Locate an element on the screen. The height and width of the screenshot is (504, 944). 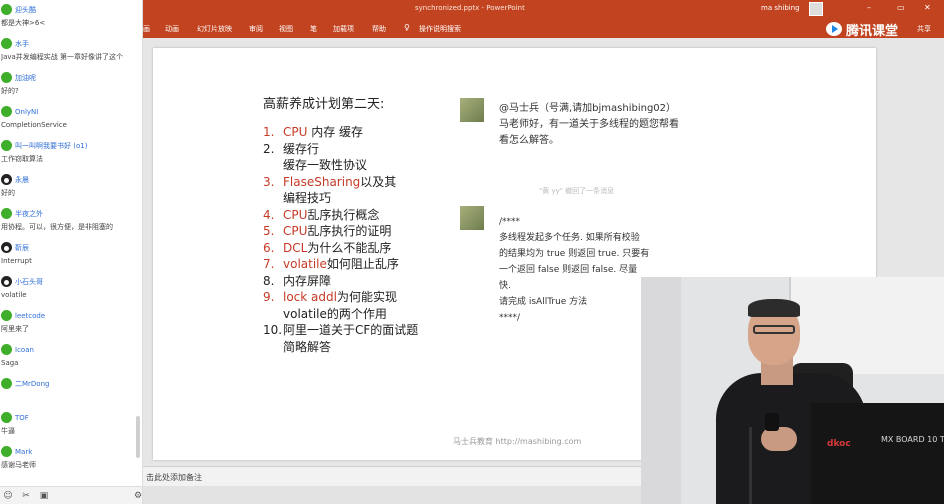
tab-slideshow: 幻灯片放映 is located at coordinates (214, 29).